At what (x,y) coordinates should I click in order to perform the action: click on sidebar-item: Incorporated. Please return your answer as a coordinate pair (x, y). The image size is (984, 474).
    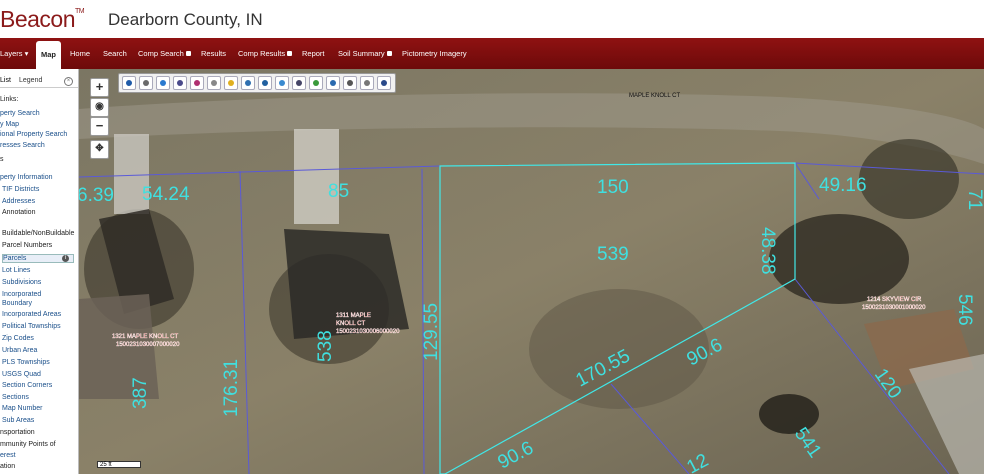
    Looking at the image, I should click on (21, 294).